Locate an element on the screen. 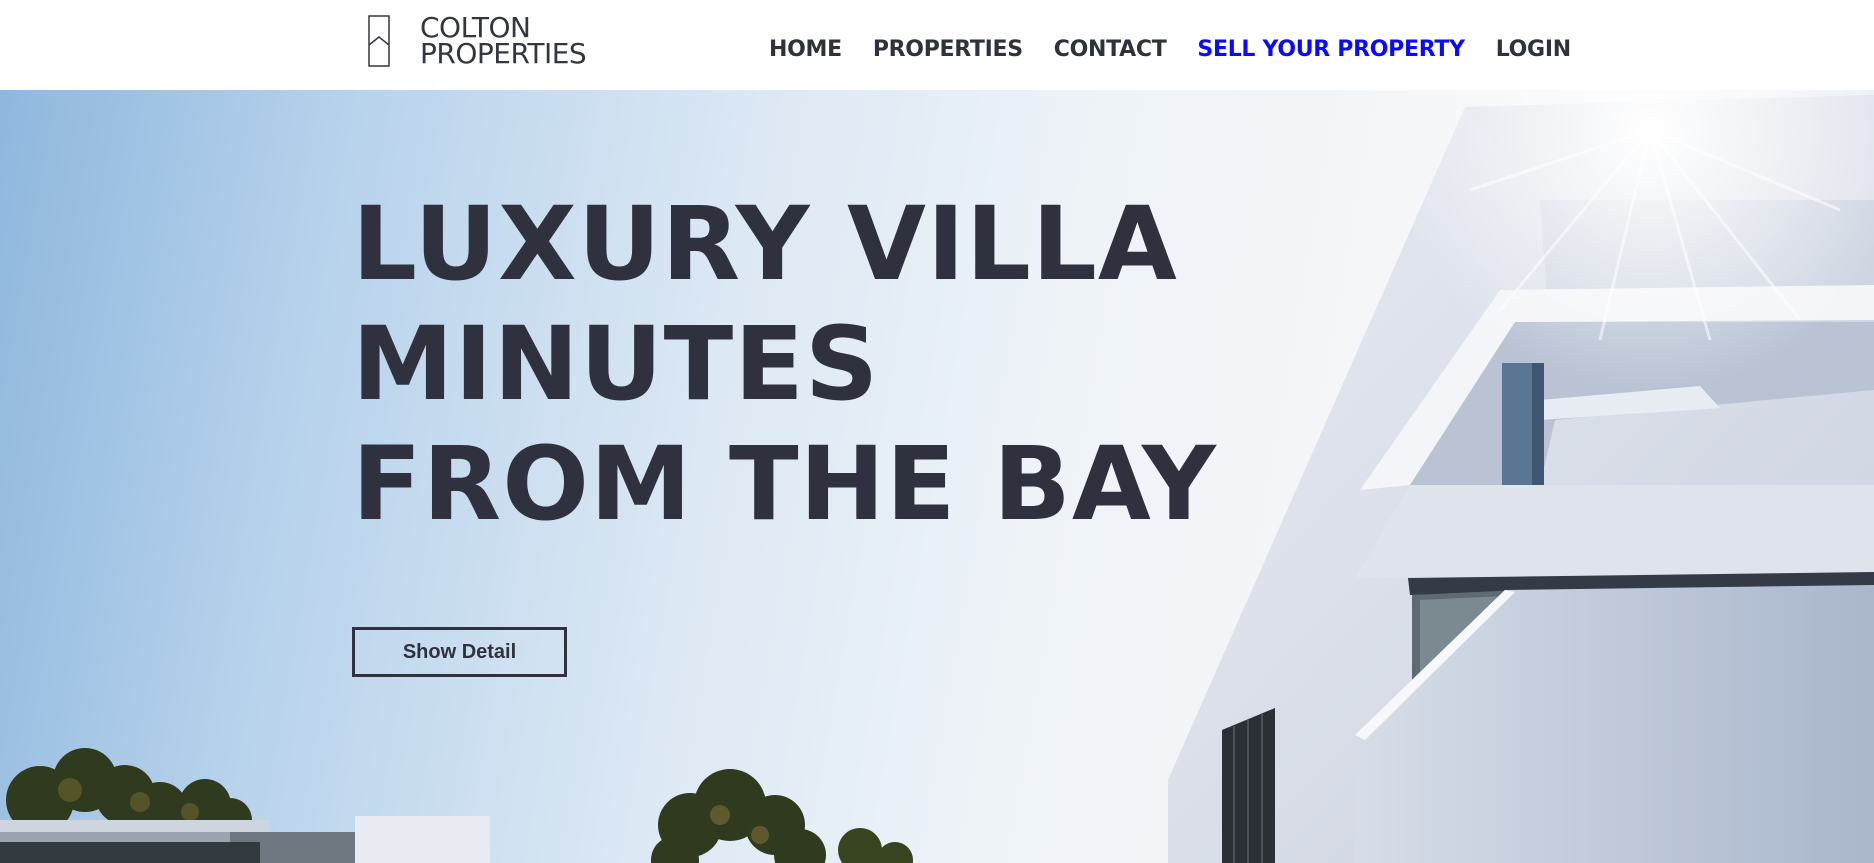 The width and height of the screenshot is (1874, 863). nav-sell-your-property-link: SELL YOUR PROPERTY is located at coordinates (1331, 50).